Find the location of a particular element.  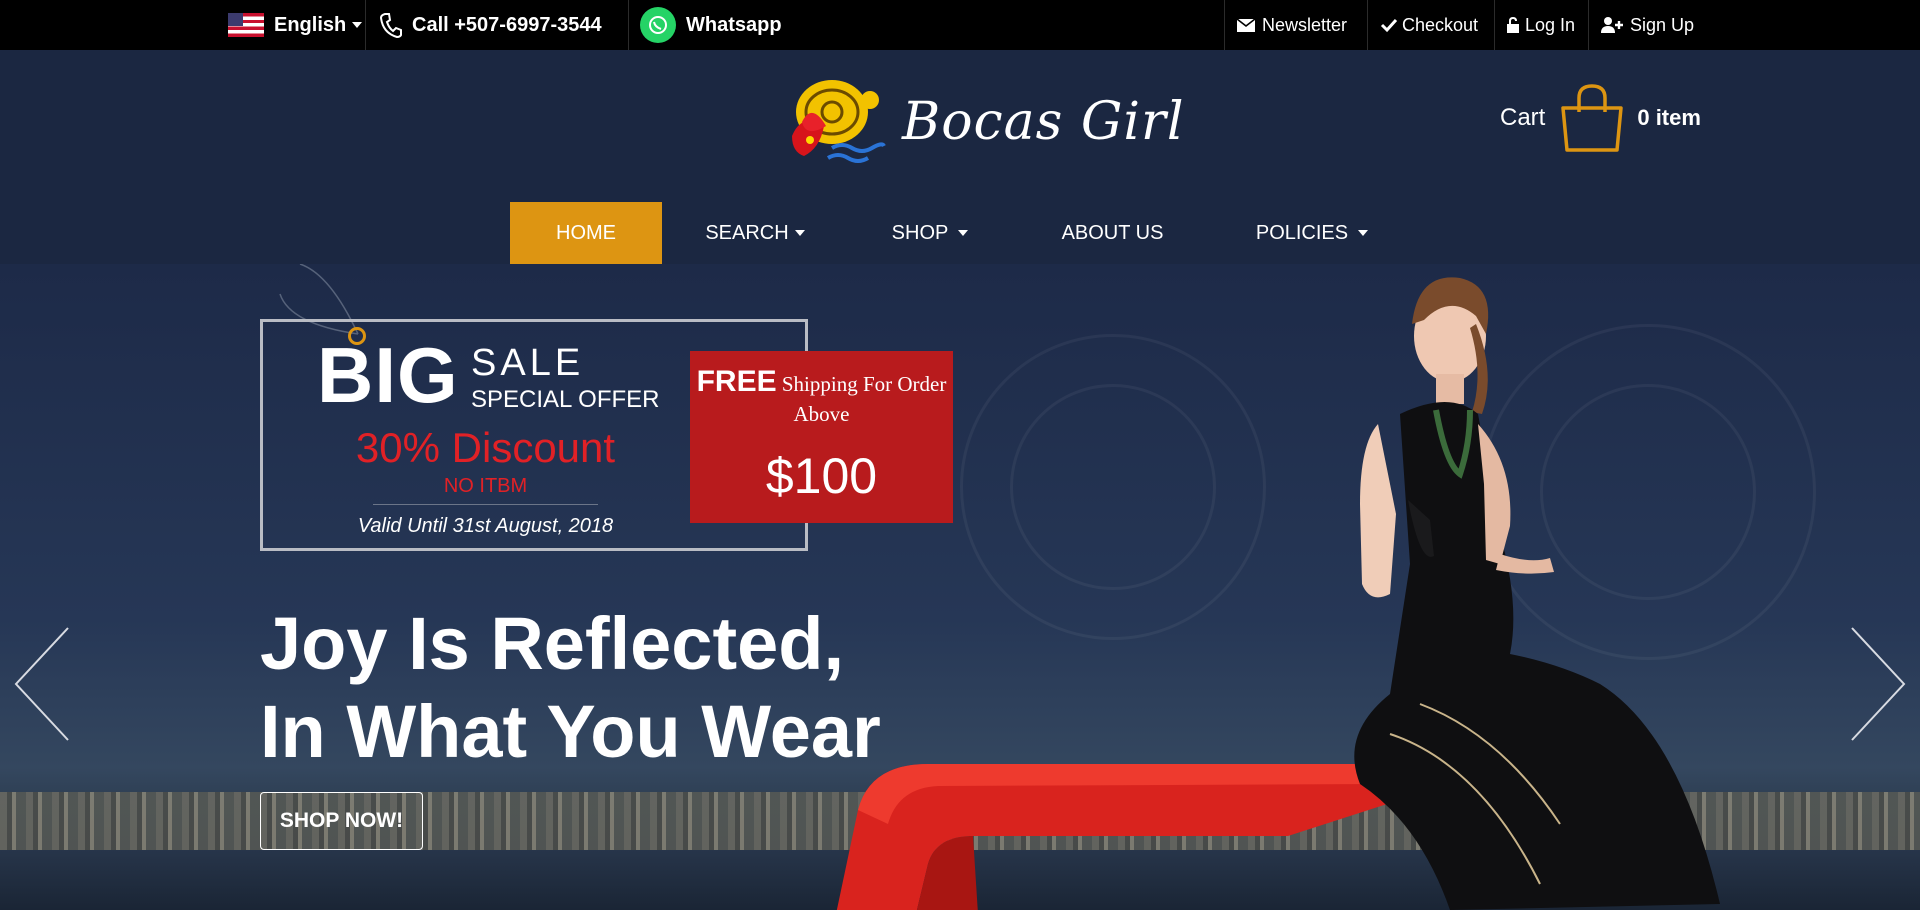

nav-item-home: HOME is located at coordinates (586, 233).